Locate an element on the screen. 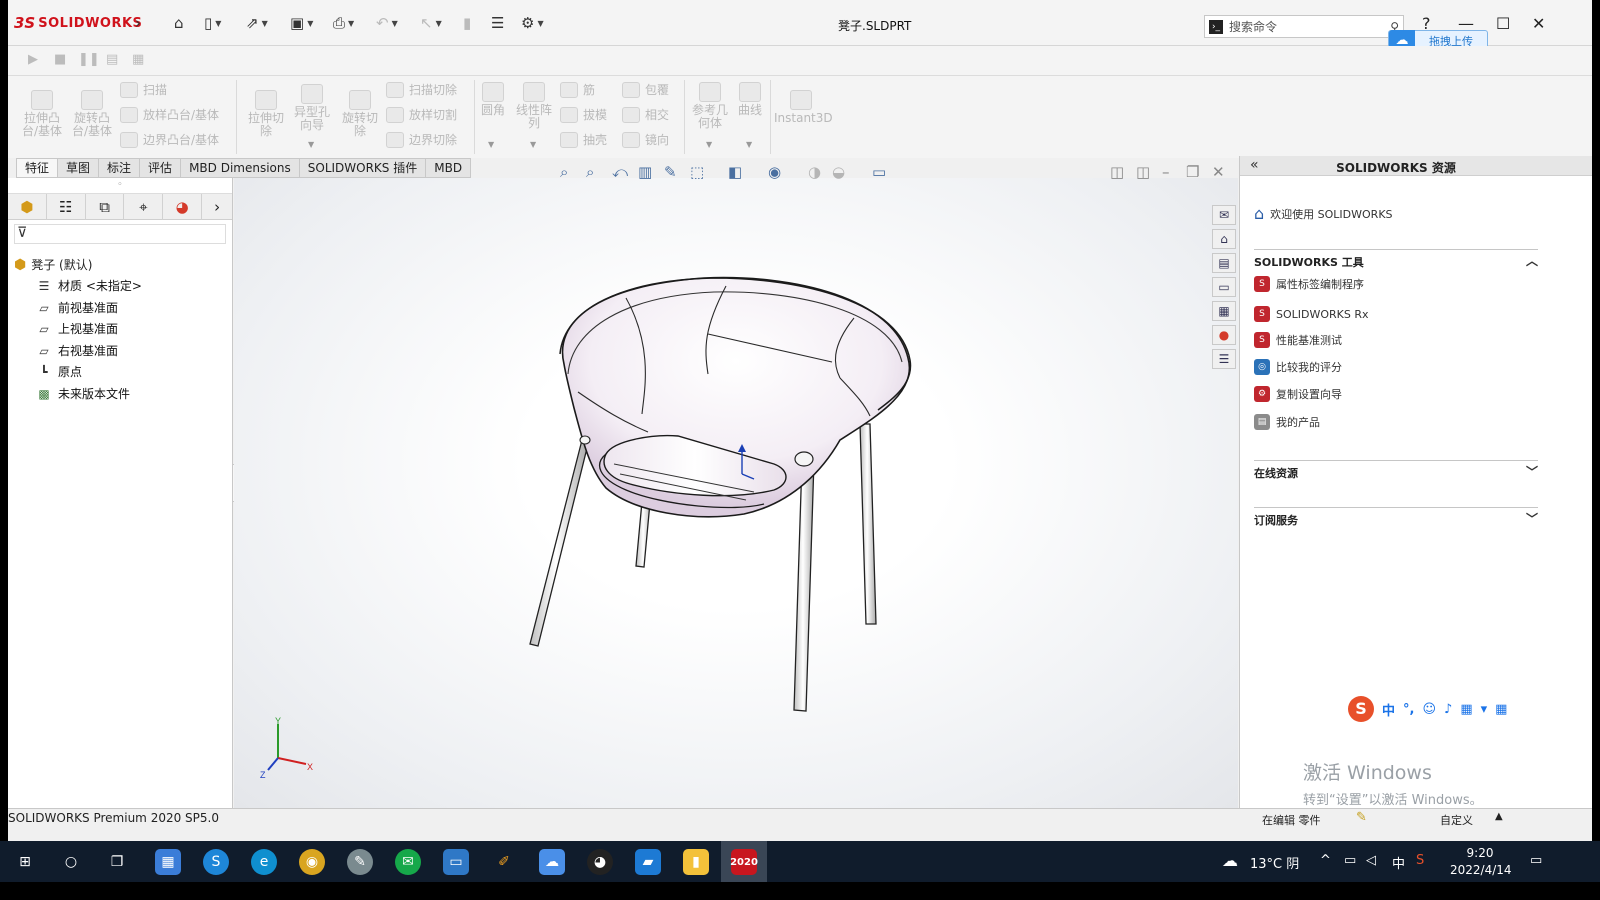 The width and height of the screenshot is (1600, 900). tab-evaluate: 评估 is located at coordinates (161, 168).